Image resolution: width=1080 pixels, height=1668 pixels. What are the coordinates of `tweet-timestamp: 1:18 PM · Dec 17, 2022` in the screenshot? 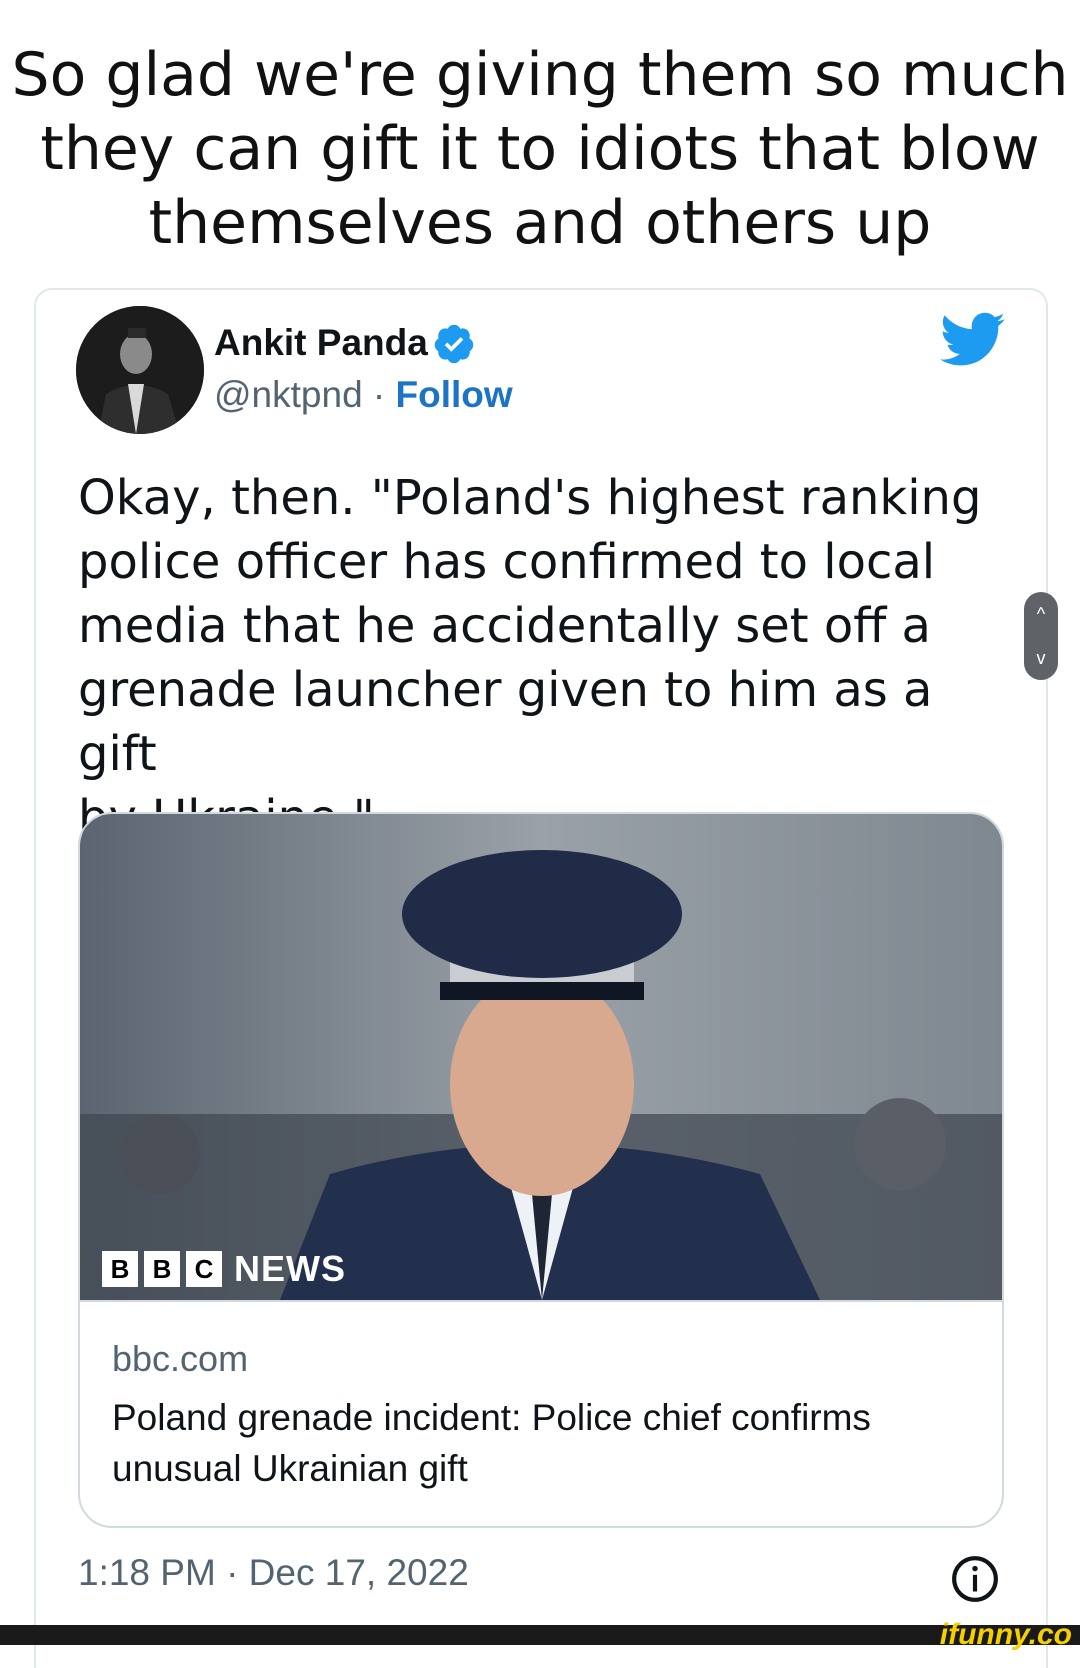 It's located at (273, 1573).